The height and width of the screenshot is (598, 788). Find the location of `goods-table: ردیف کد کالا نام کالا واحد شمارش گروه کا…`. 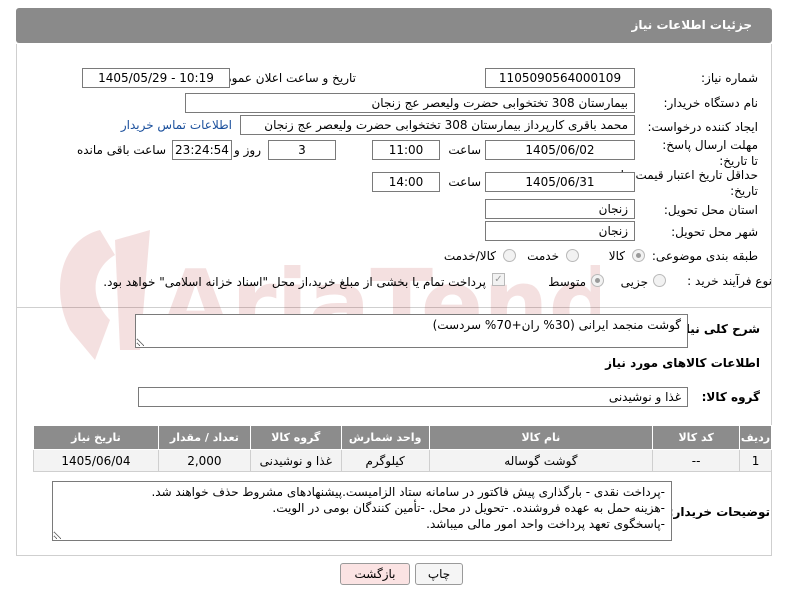

goods-table: ردیف کد کالا نام کالا واحد شمارش گروه کا… is located at coordinates (402, 448).